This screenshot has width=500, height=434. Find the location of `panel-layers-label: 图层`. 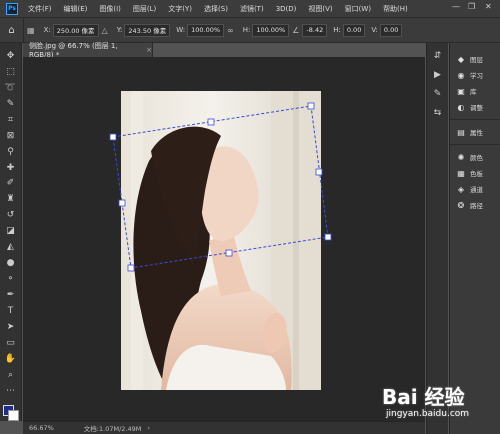

panel-layers-label: 图层 is located at coordinates (476, 60).